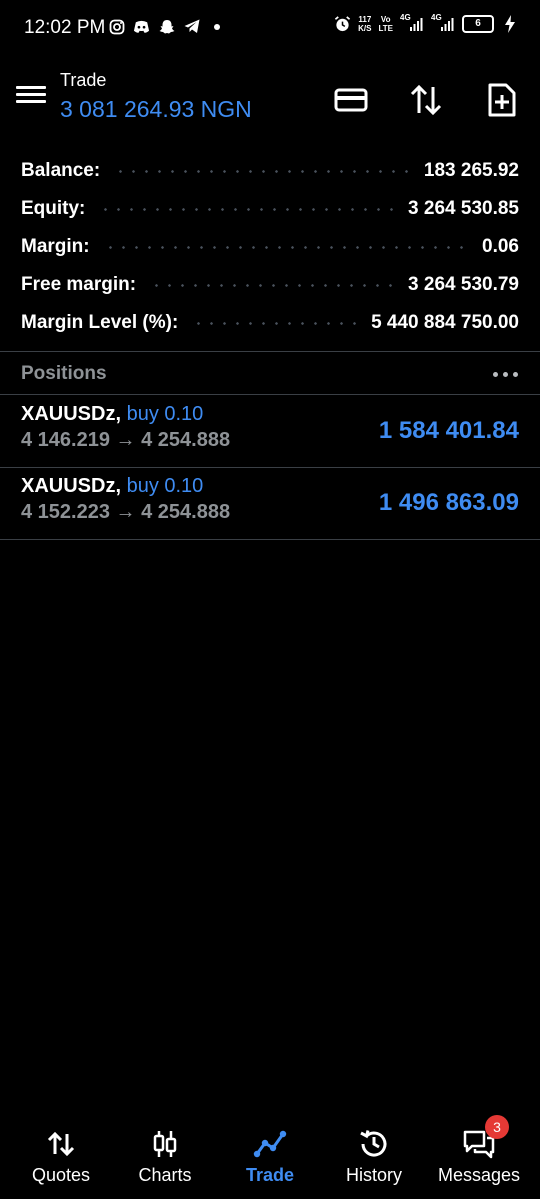 The width and height of the screenshot is (540, 1199). What do you see at coordinates (270, 1175) in the screenshot?
I see `nav-label: Trade` at bounding box center [270, 1175].